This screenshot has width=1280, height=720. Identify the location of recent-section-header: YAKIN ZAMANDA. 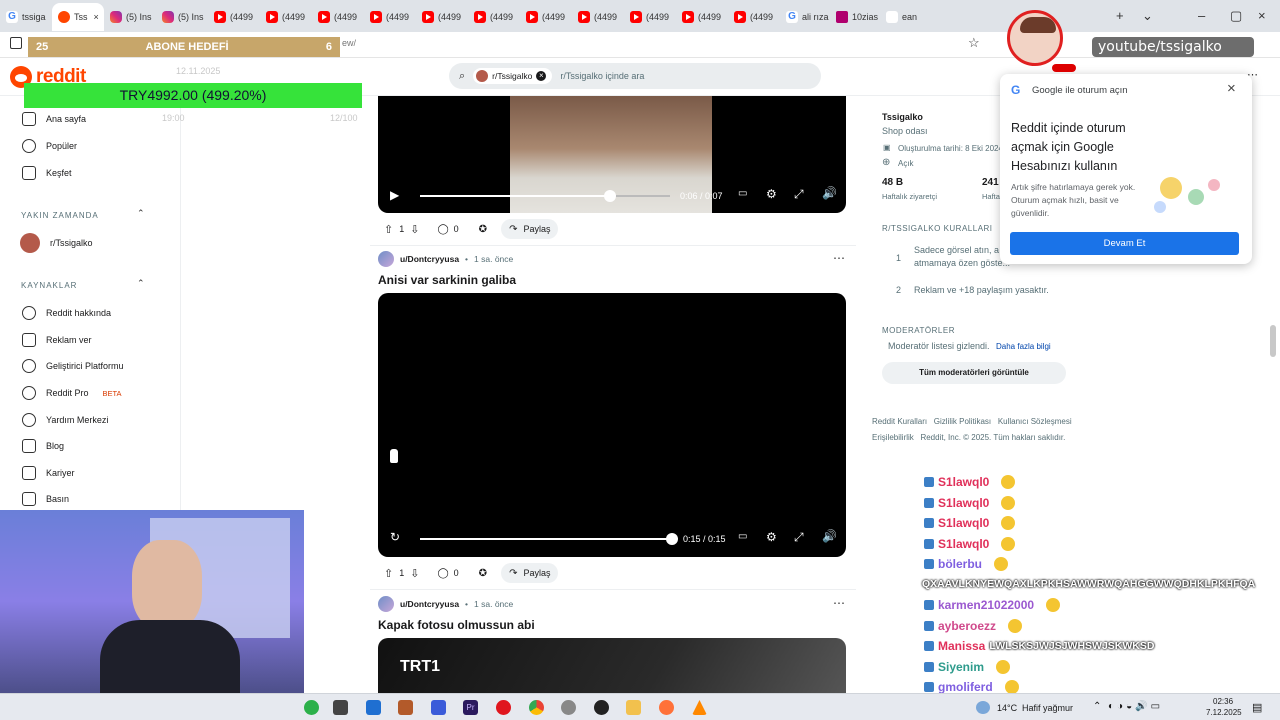
(60, 215).